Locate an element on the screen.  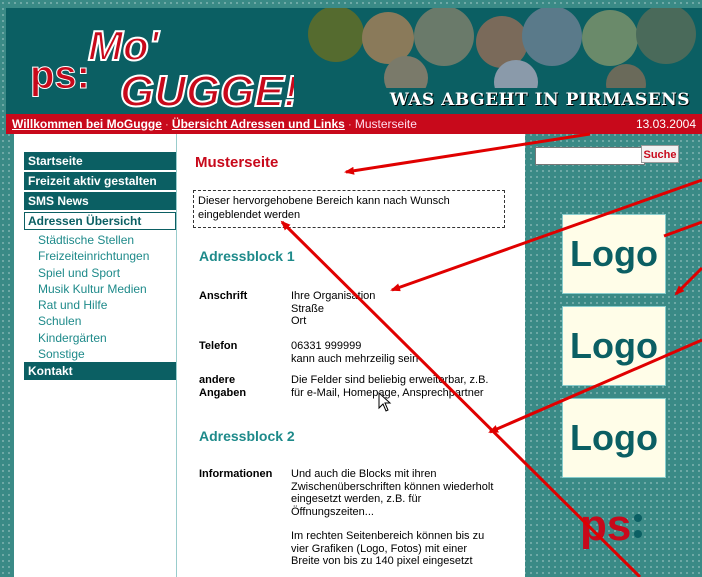
menu-item-sms-news: SMS News is located at coordinates (100, 201).